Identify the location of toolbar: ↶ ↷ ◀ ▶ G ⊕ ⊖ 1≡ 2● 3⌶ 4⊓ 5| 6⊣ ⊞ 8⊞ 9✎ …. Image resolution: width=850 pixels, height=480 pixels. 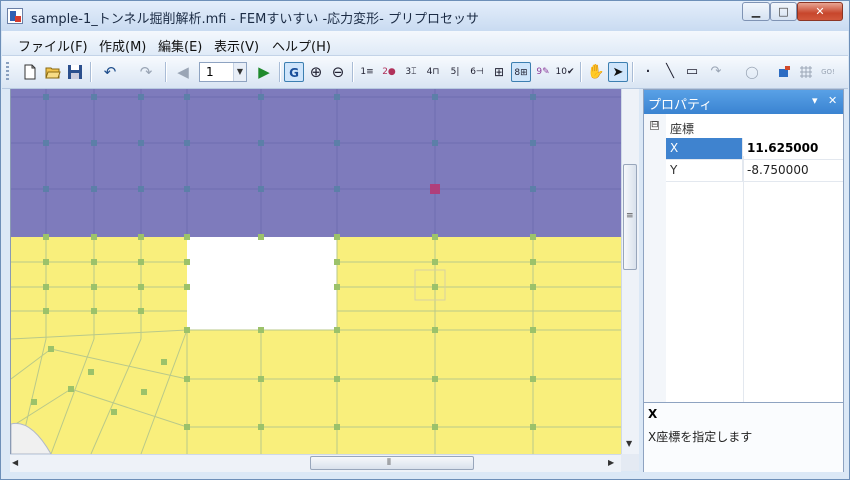
(425, 72).